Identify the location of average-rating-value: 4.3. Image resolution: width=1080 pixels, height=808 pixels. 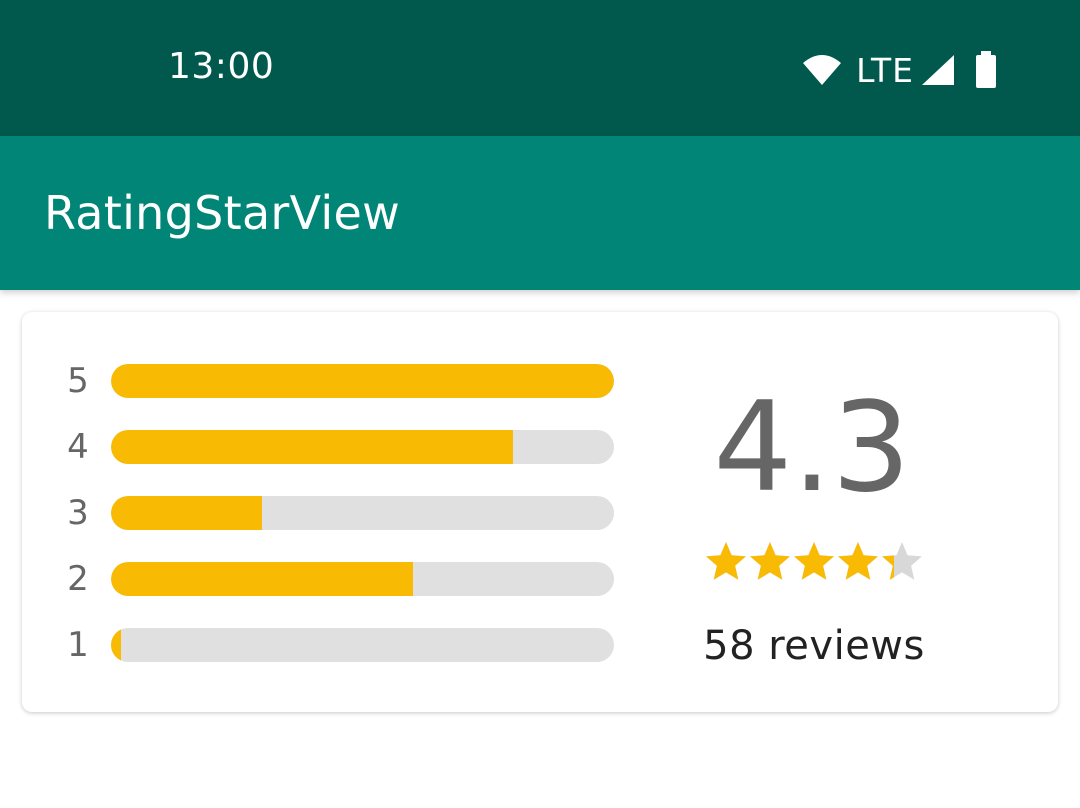
(812, 448).